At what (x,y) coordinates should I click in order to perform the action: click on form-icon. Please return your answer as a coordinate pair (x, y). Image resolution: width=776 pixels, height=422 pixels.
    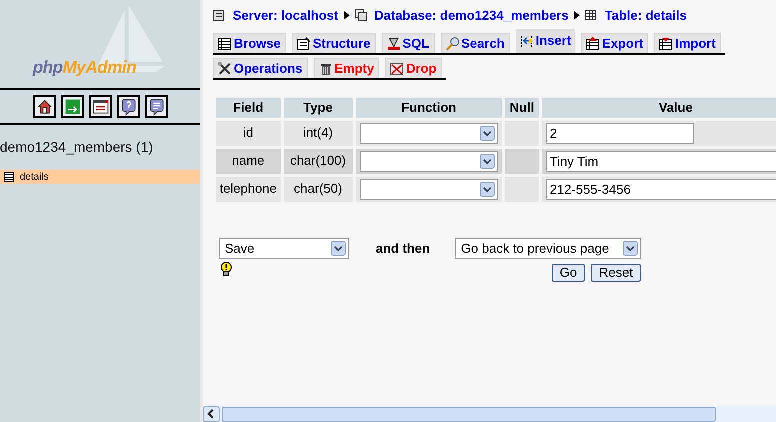
    Looking at the image, I should click on (303, 43).